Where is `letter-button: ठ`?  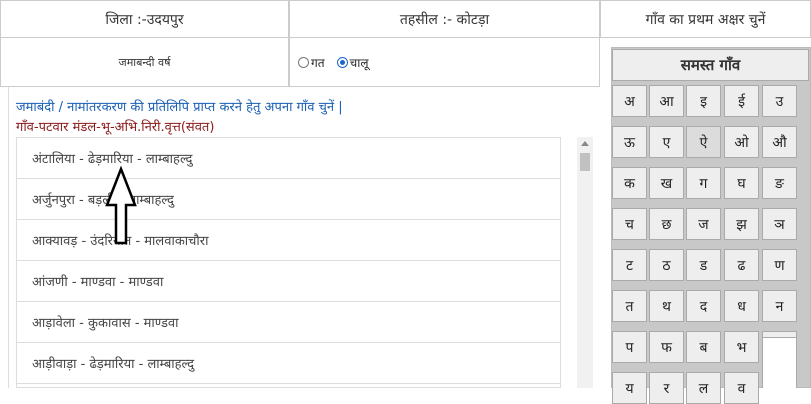 letter-button: ठ is located at coordinates (666, 265).